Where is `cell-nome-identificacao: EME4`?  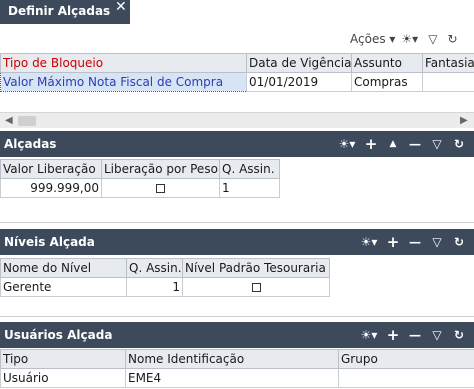
cell-nome-identificacao: EME4 is located at coordinates (232, 378).